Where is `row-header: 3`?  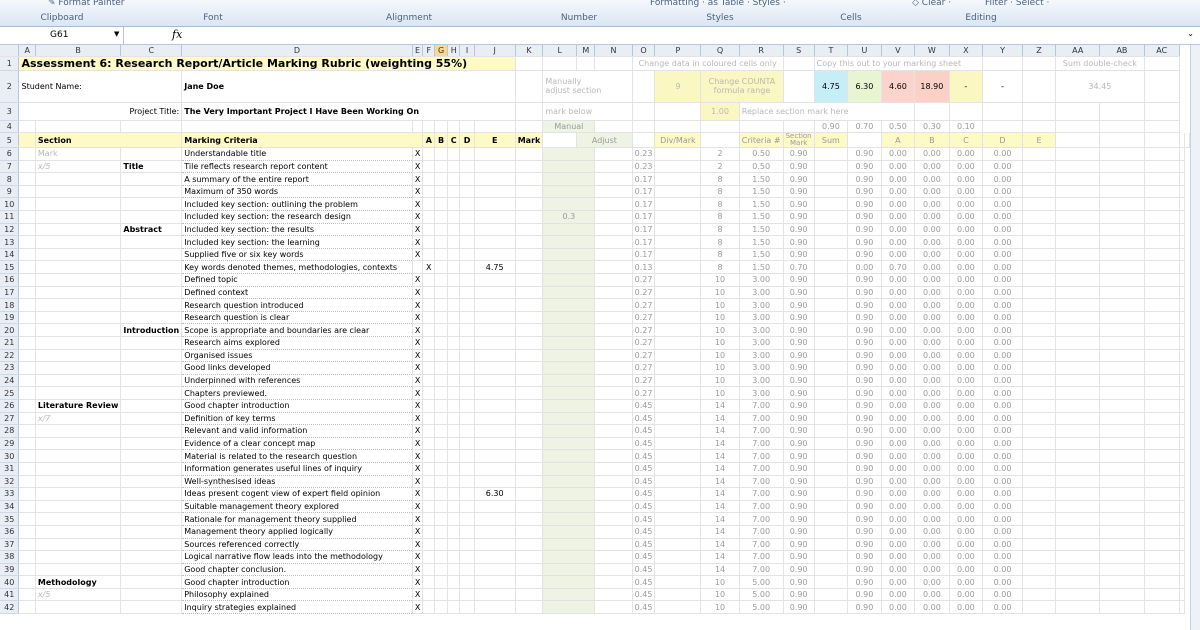
row-header: 3 is located at coordinates (10, 111).